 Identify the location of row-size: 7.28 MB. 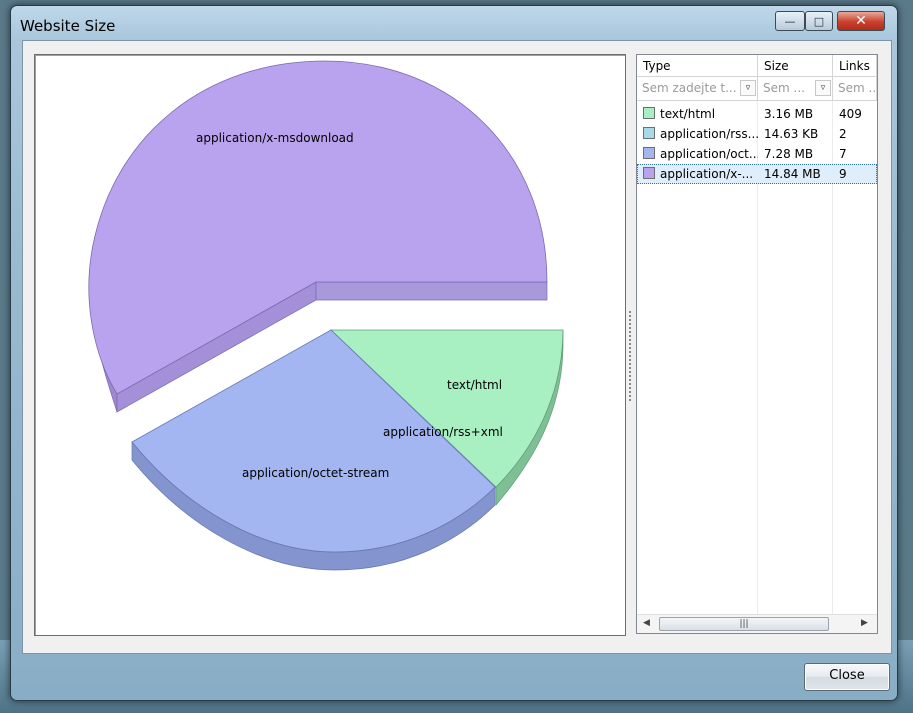
(789, 154).